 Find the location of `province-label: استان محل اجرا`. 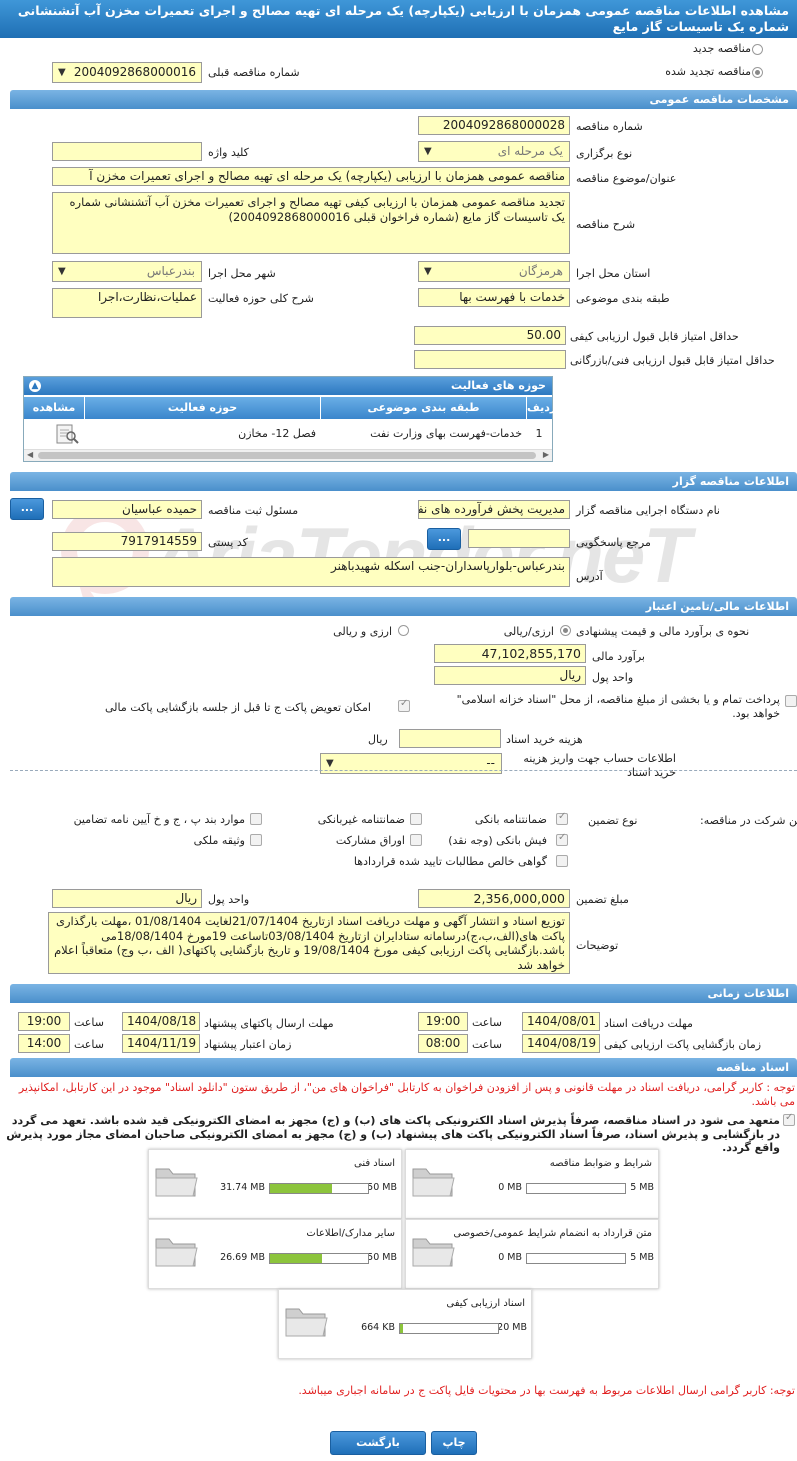

province-label: استان محل اجرا is located at coordinates (613, 273).